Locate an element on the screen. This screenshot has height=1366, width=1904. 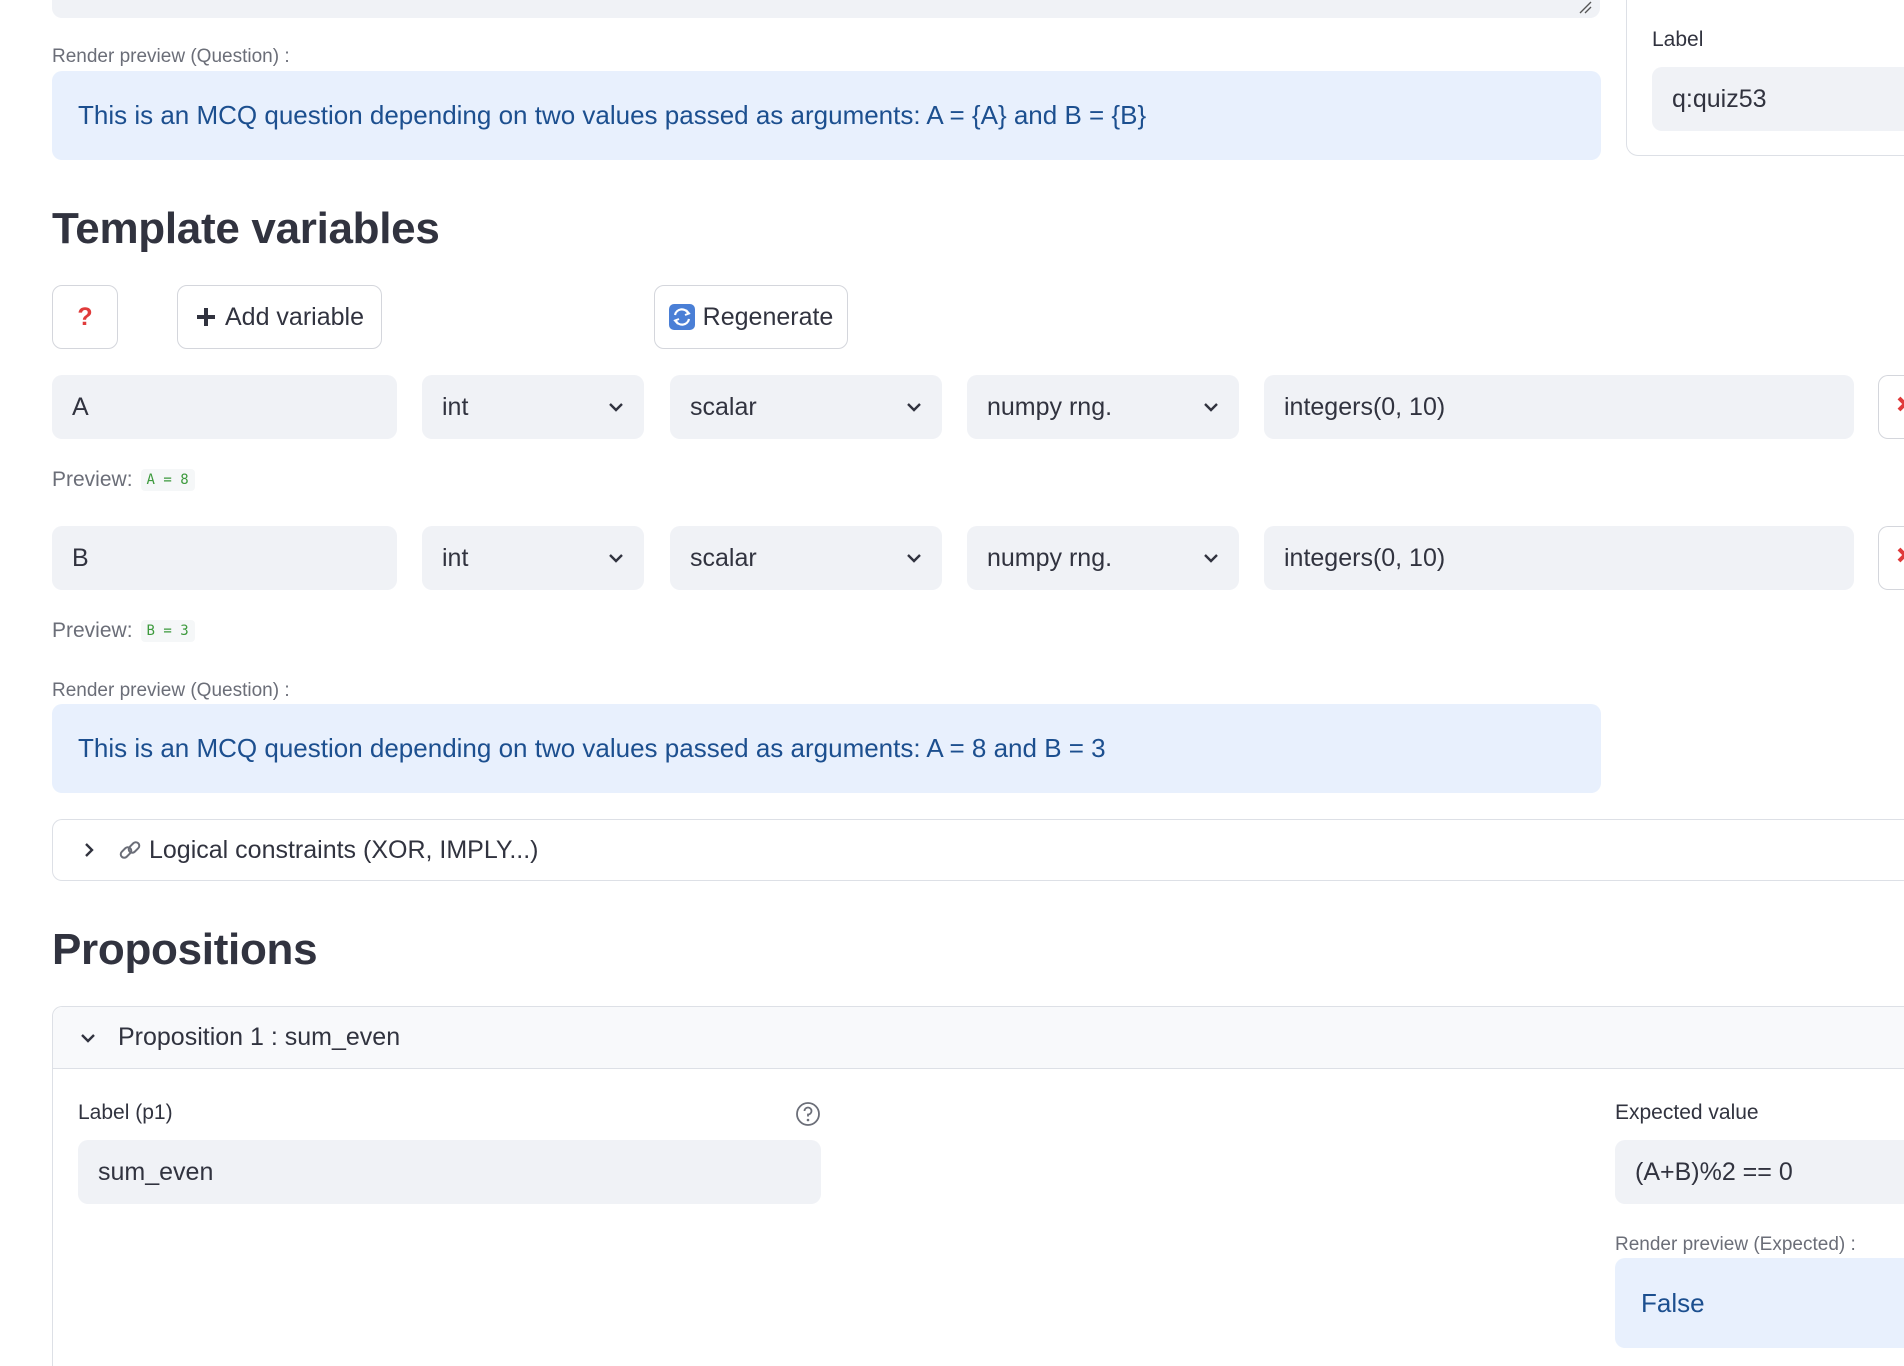
proposition-label-input: sum_even is located at coordinates (449, 1172).